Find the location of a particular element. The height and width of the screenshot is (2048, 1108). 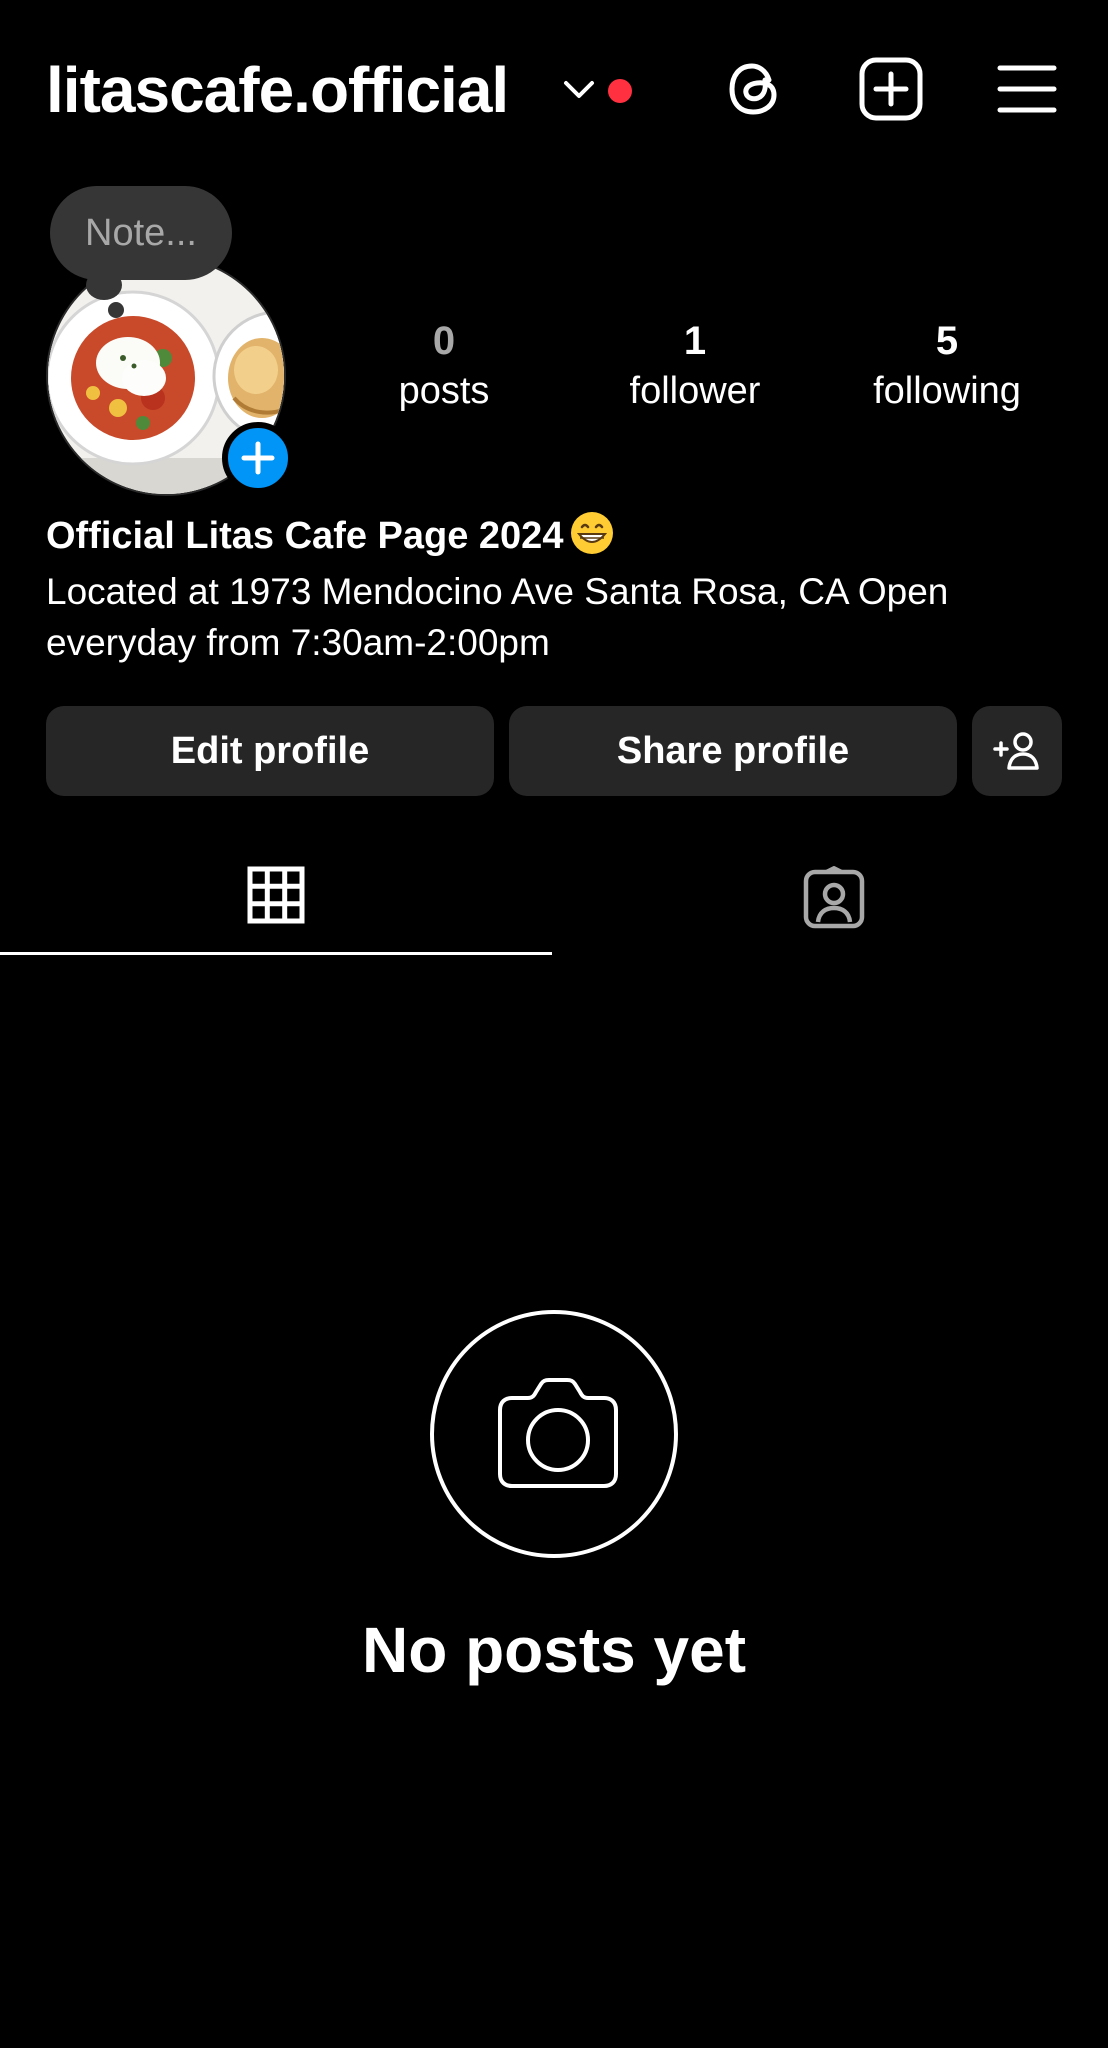

active-tab-indicator is located at coordinates (276, 953).